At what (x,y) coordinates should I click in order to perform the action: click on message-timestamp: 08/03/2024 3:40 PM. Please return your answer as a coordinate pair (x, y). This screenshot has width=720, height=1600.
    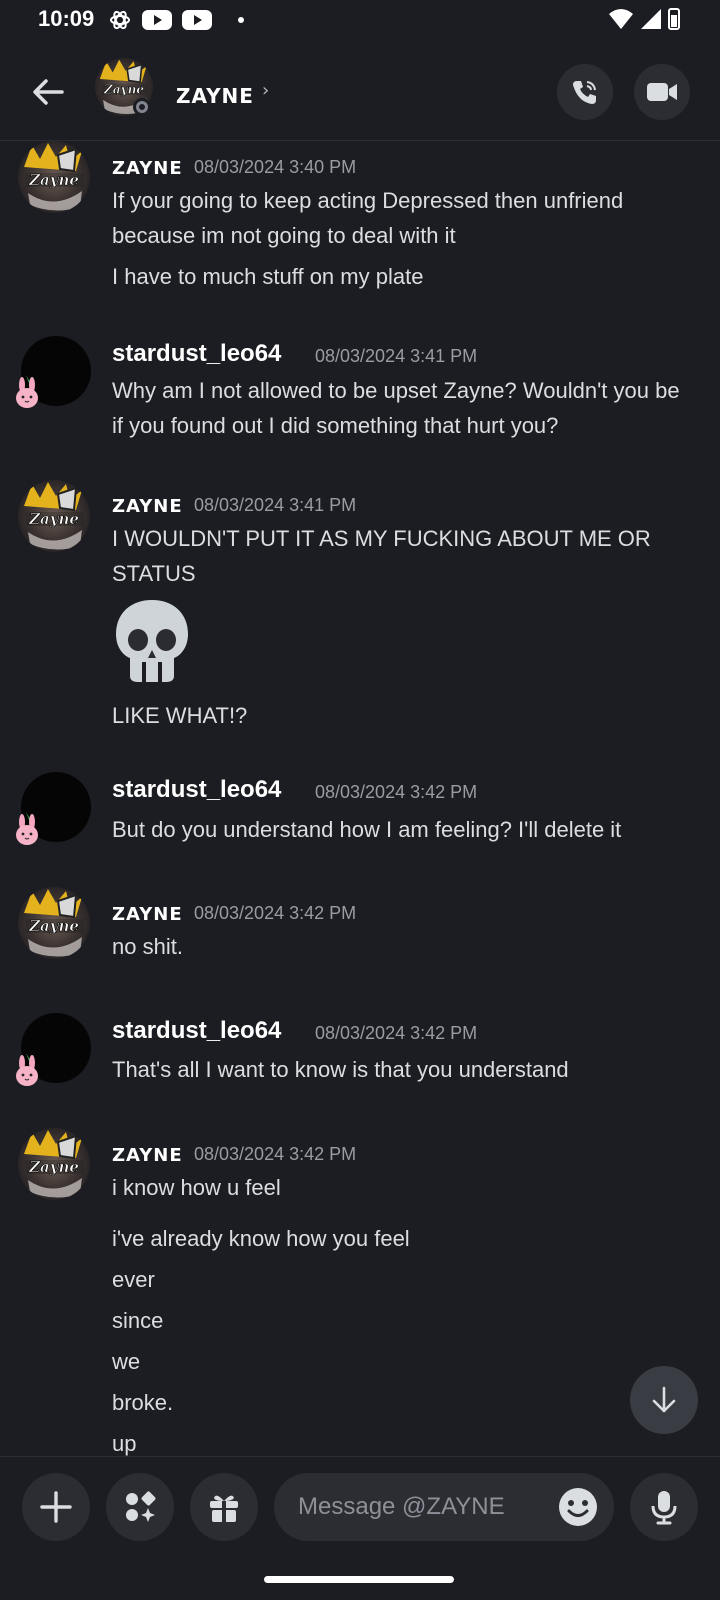
    Looking at the image, I should click on (275, 167).